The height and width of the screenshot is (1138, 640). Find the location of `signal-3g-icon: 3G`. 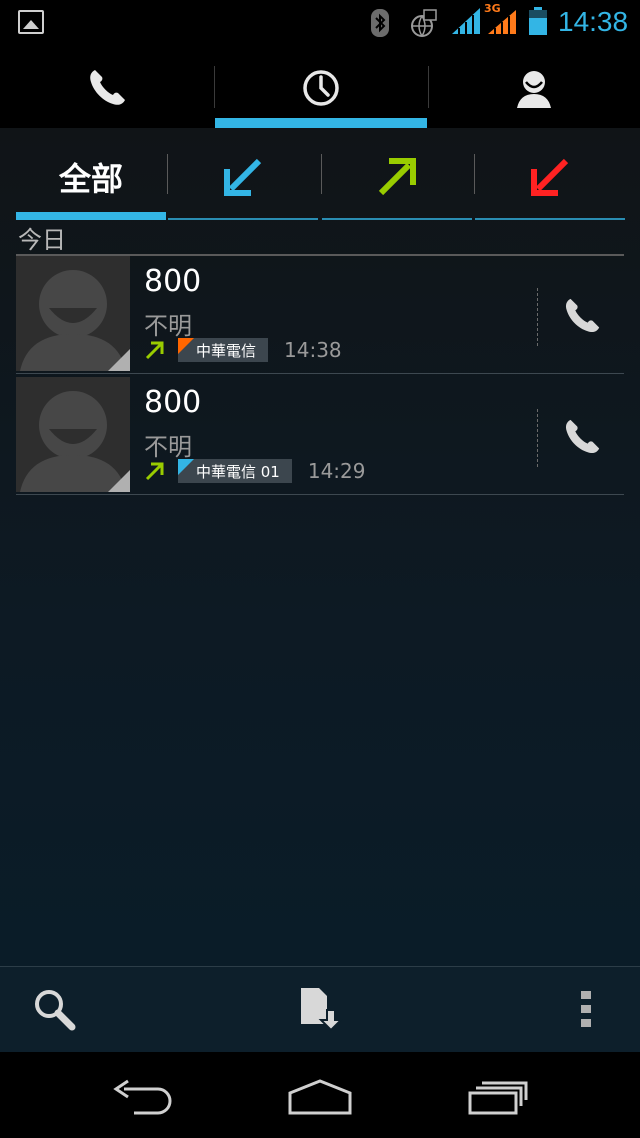

signal-3g-icon: 3G is located at coordinates (501, 19).